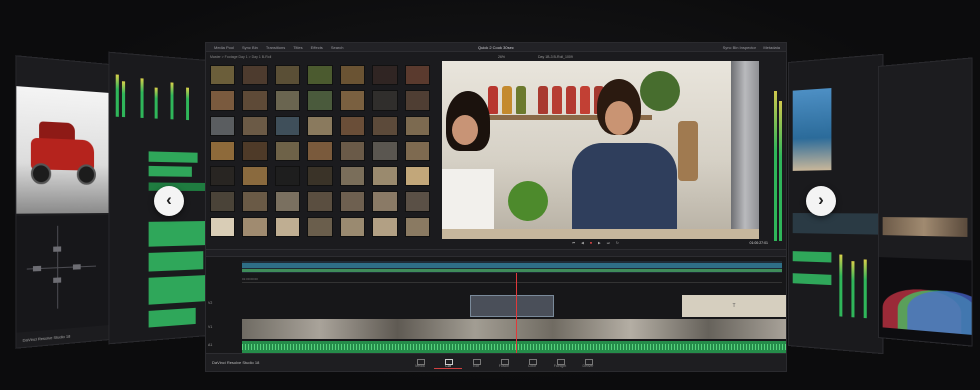 This screenshot has height=390, width=980. Describe the element at coordinates (599, 243) in the screenshot. I see `play-icon: ▶` at that location.